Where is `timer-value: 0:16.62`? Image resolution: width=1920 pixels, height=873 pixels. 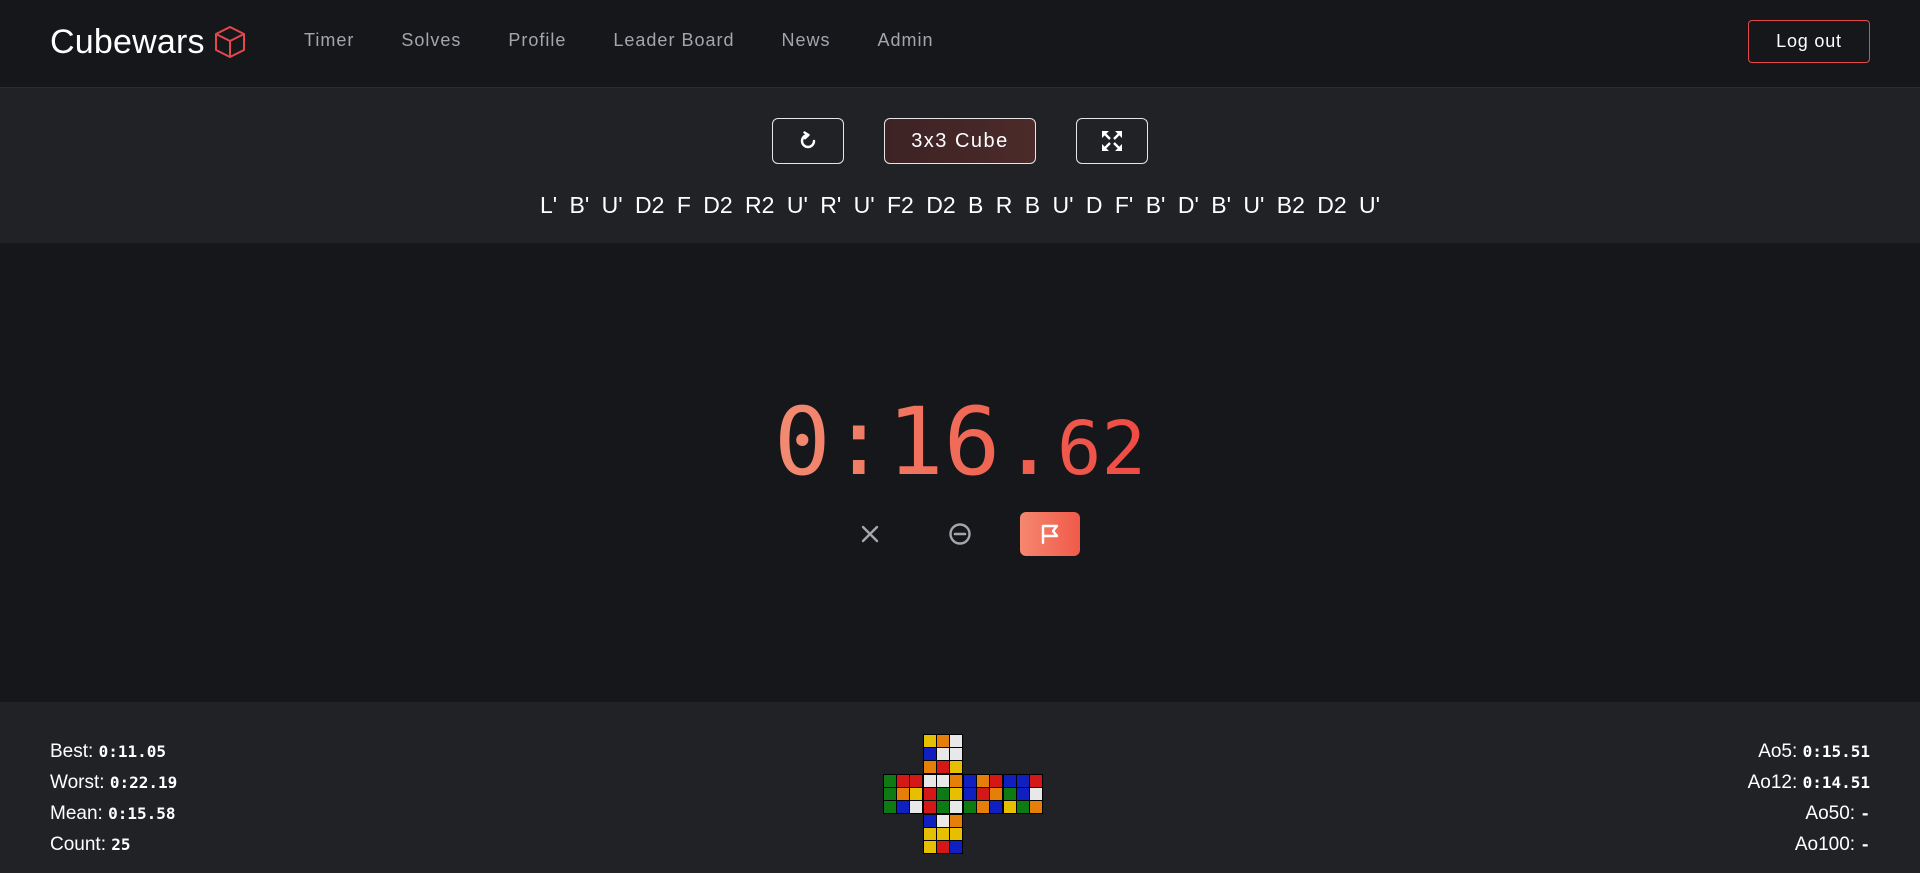
timer-value: 0:16.62 is located at coordinates (960, 442).